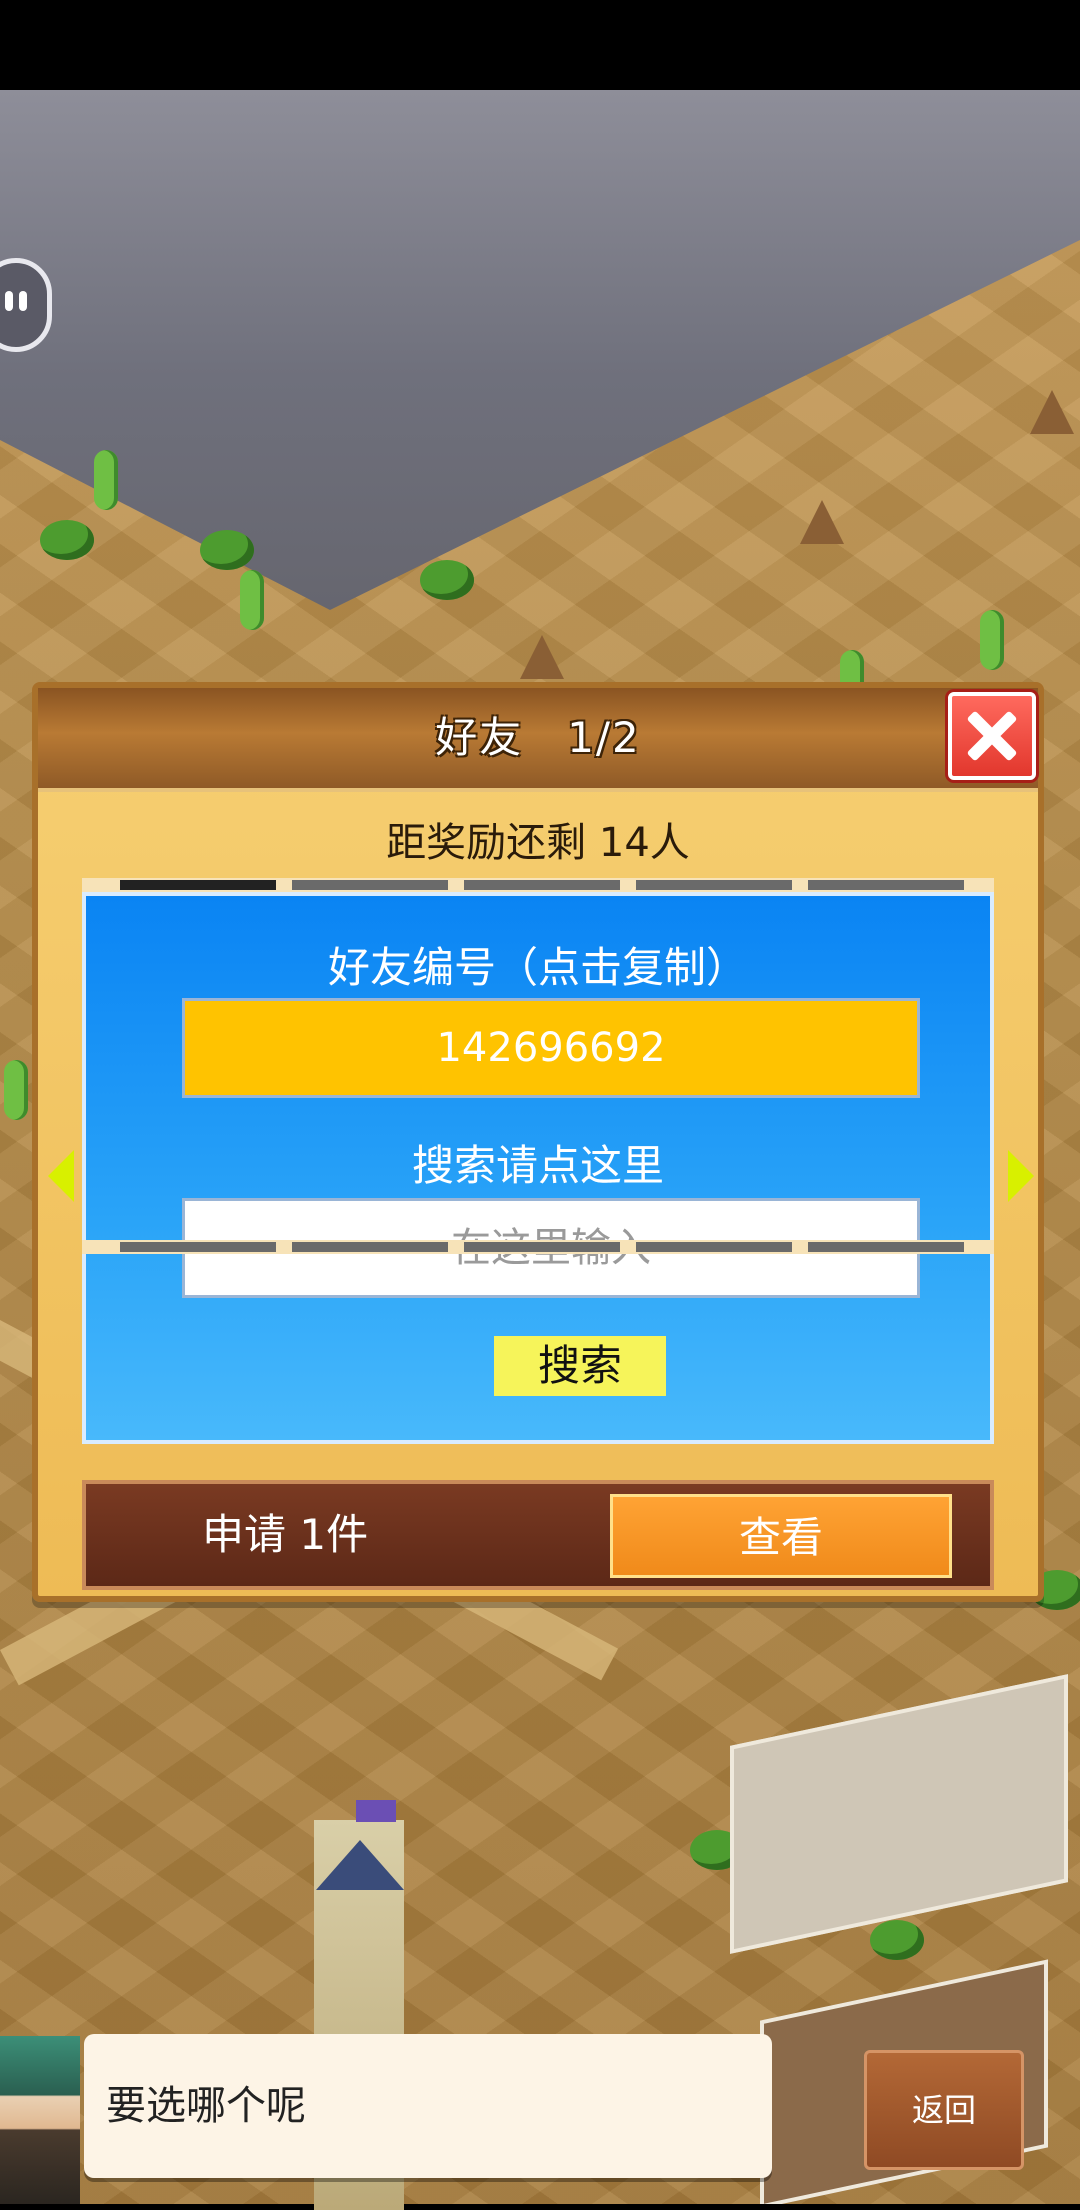  I want to click on search-label: 搜索请点这里, so click(537, 1165).